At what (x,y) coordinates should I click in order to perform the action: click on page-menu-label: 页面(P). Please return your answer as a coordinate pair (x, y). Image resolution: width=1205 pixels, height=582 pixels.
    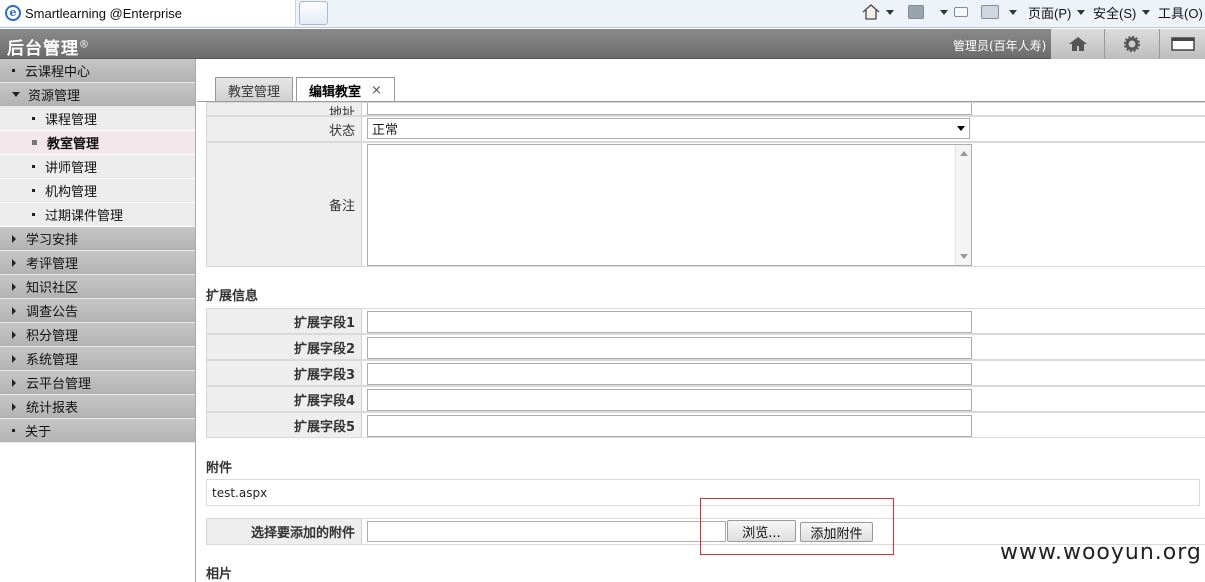
    Looking at the image, I should click on (1050, 13).